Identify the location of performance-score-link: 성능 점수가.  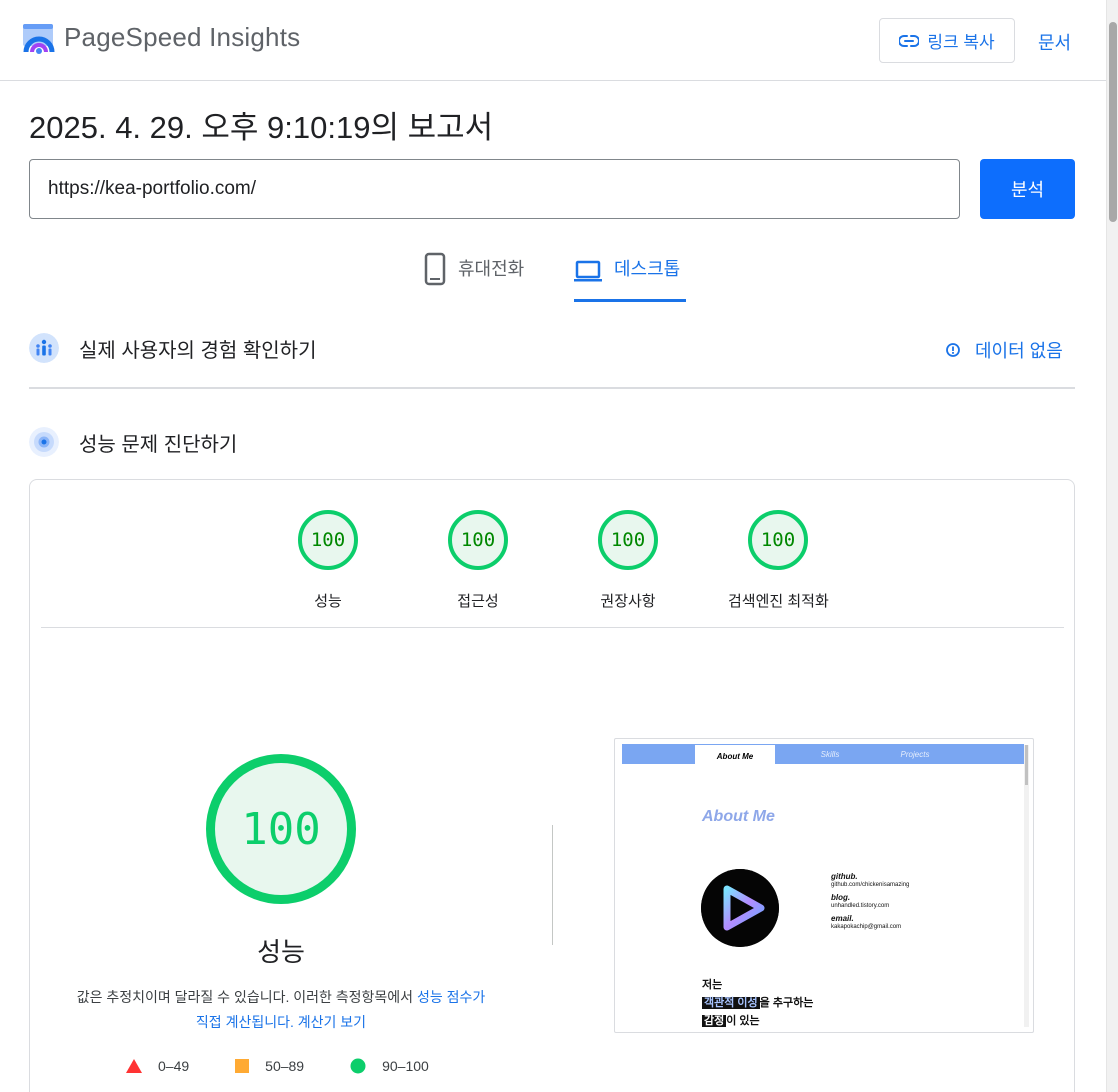
(451, 997).